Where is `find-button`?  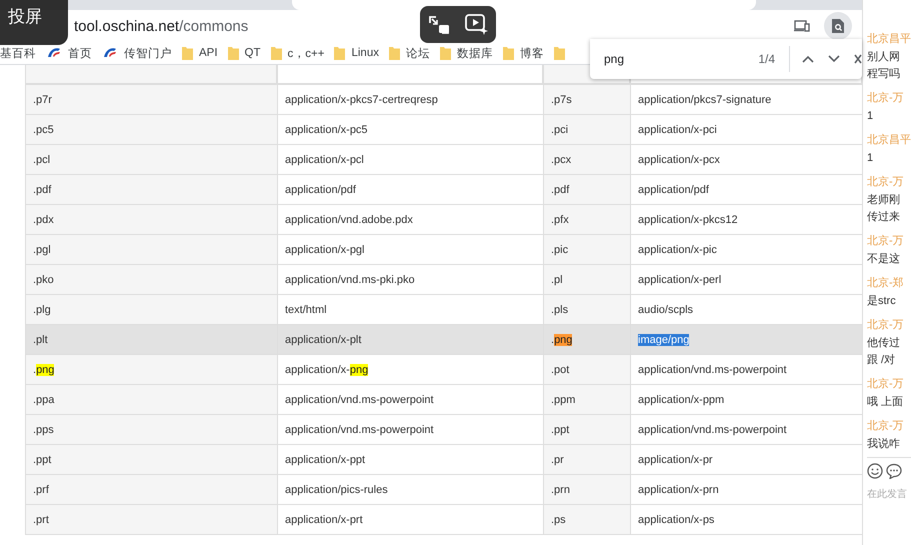 find-button is located at coordinates (838, 26).